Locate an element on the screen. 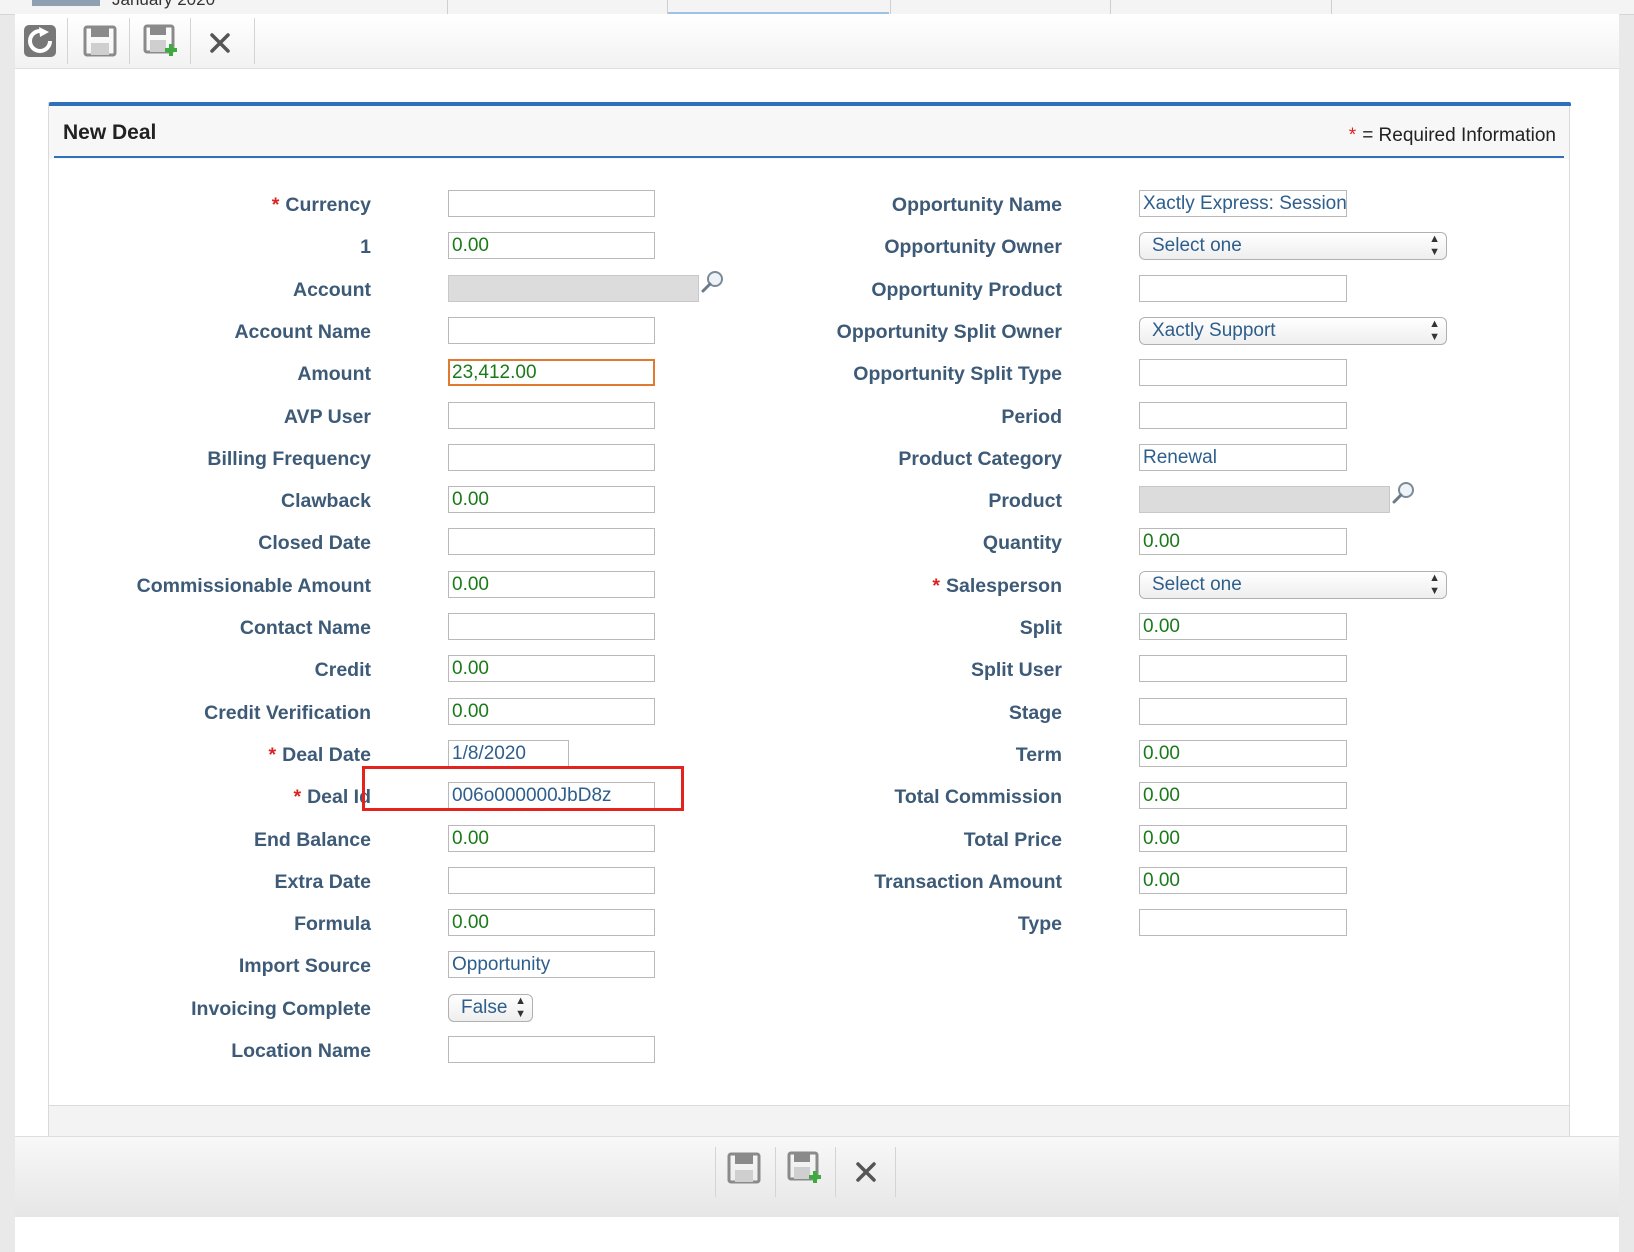 The height and width of the screenshot is (1252, 1634). opportunity-split-owner-select: Xactly Support ▲ ▼ is located at coordinates (1293, 330).